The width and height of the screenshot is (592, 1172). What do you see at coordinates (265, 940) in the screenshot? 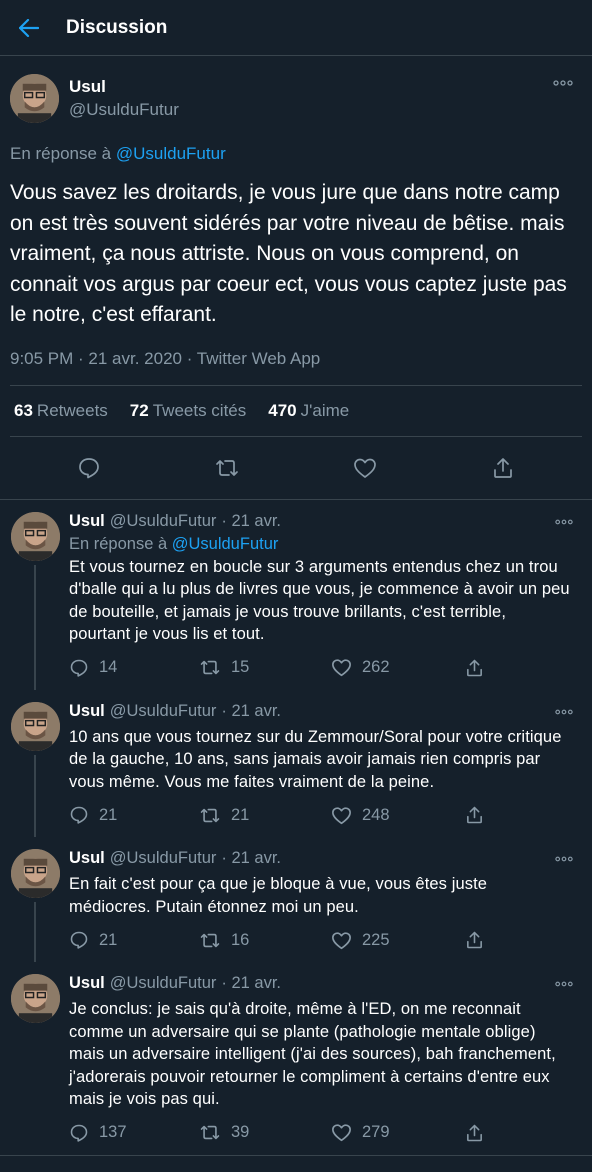
I see `retweet-button: 16` at bounding box center [265, 940].